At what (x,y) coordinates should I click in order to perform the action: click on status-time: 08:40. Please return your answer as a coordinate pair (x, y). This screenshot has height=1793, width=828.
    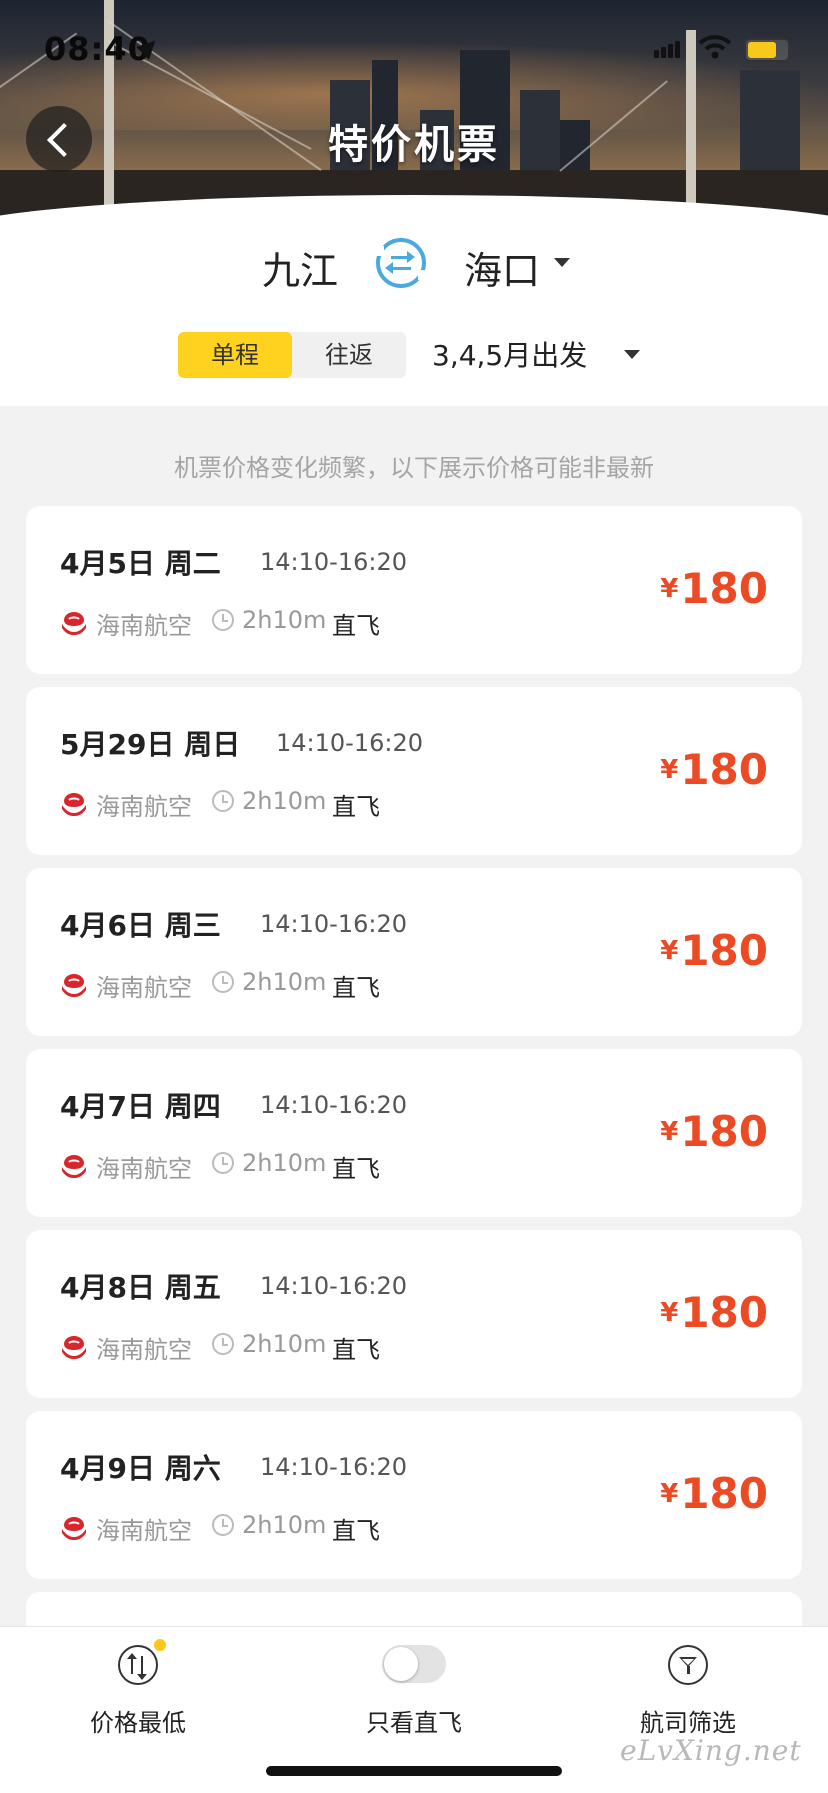
    Looking at the image, I should click on (97, 49).